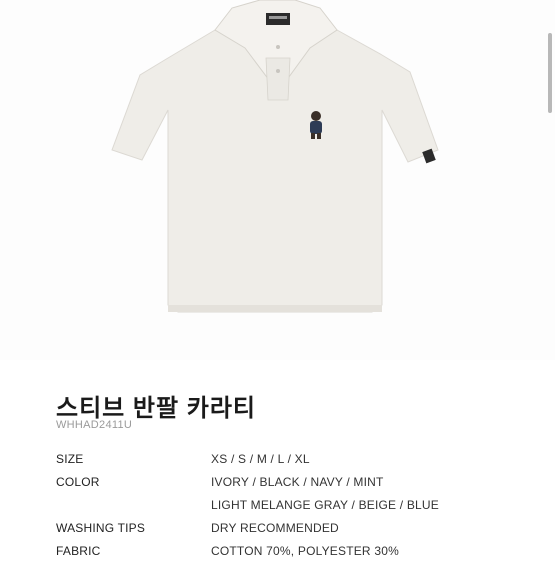 The image size is (555, 563). Describe the element at coordinates (325, 505) in the screenshot. I see `spec-value: LIGHT MELANGE GRAY / BEIGE / BLUE` at that location.